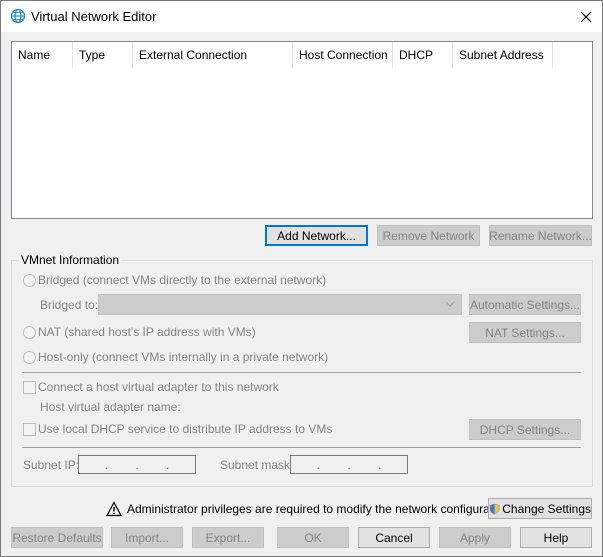  What do you see at coordinates (428, 235) in the screenshot?
I see `remove-network-button: Remove Network` at bounding box center [428, 235].